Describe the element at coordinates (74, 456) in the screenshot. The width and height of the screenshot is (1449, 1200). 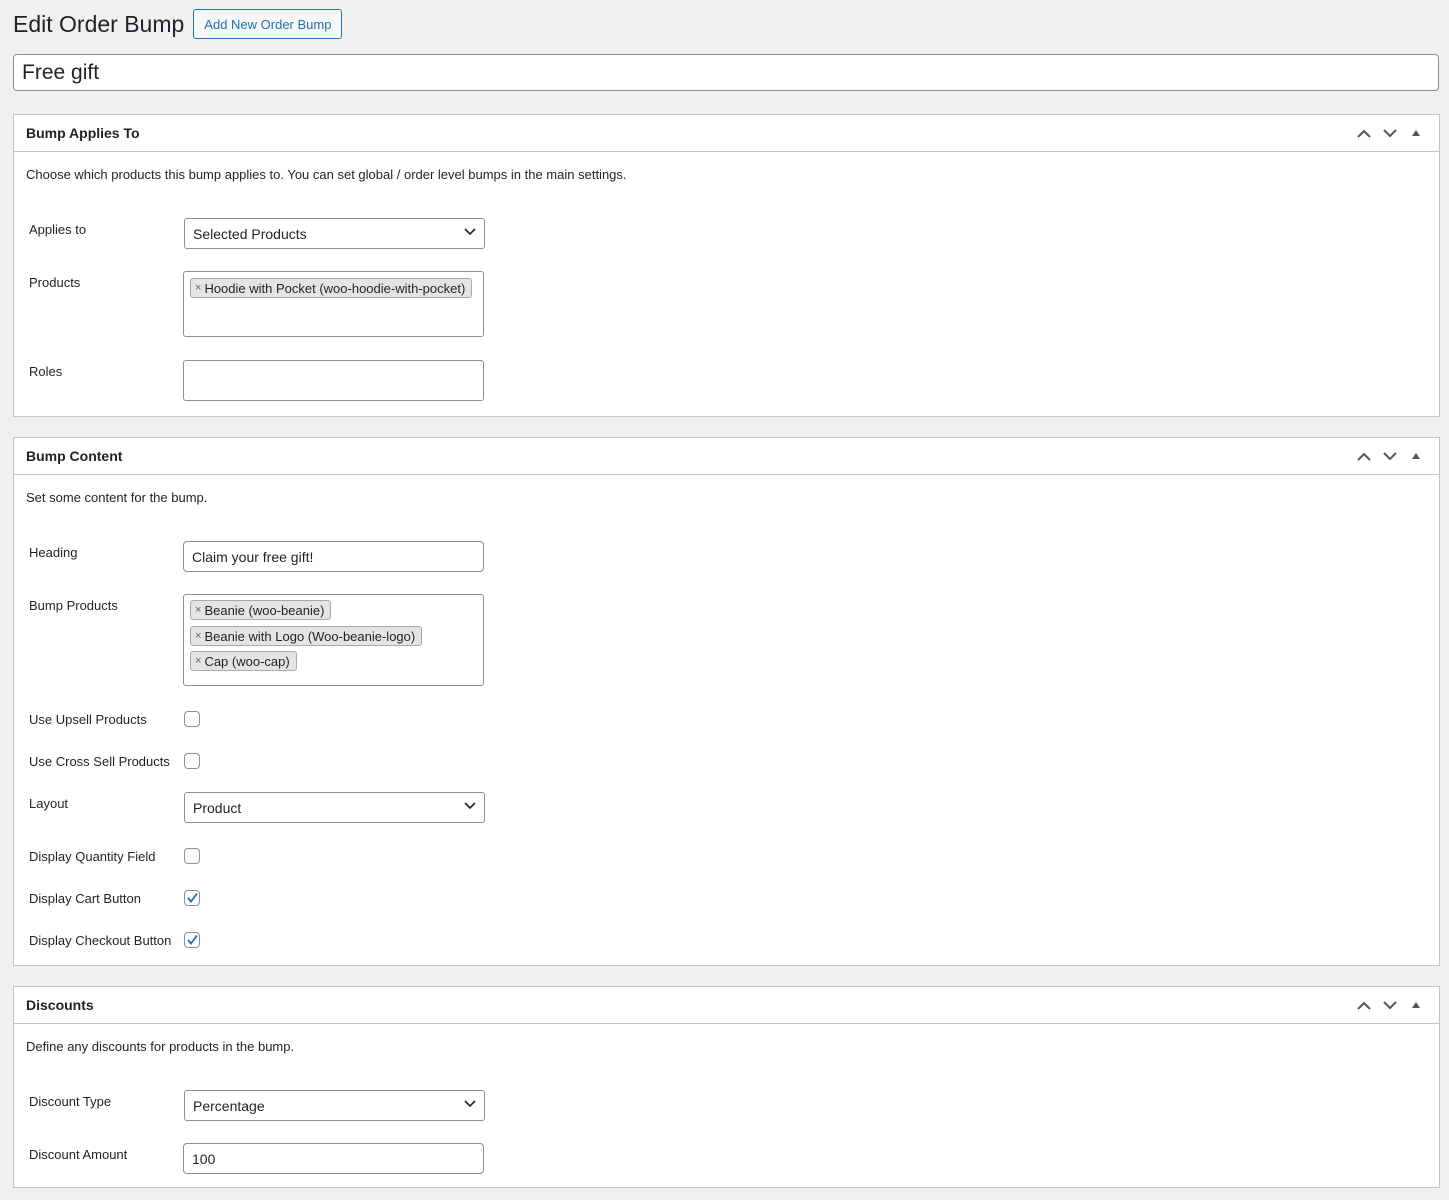
I see `panel-title: Bump Content` at that location.